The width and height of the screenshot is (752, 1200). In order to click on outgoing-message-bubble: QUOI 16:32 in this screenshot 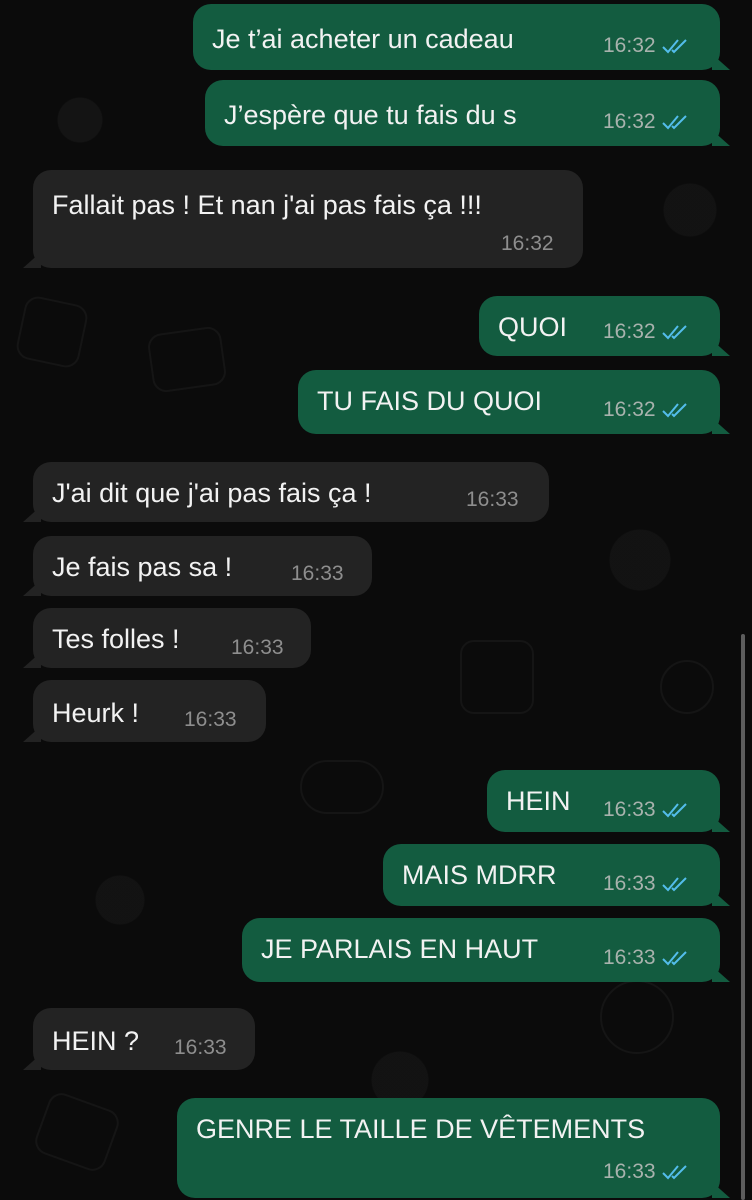, I will do `click(604, 326)`.